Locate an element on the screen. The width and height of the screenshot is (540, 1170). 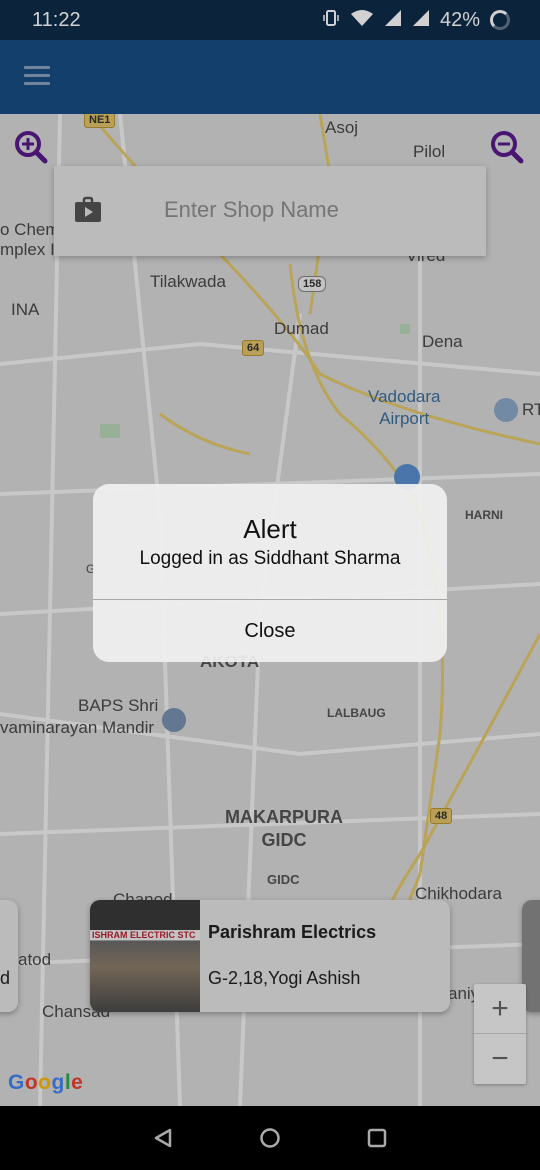
home-icon is located at coordinates (270, 1138).